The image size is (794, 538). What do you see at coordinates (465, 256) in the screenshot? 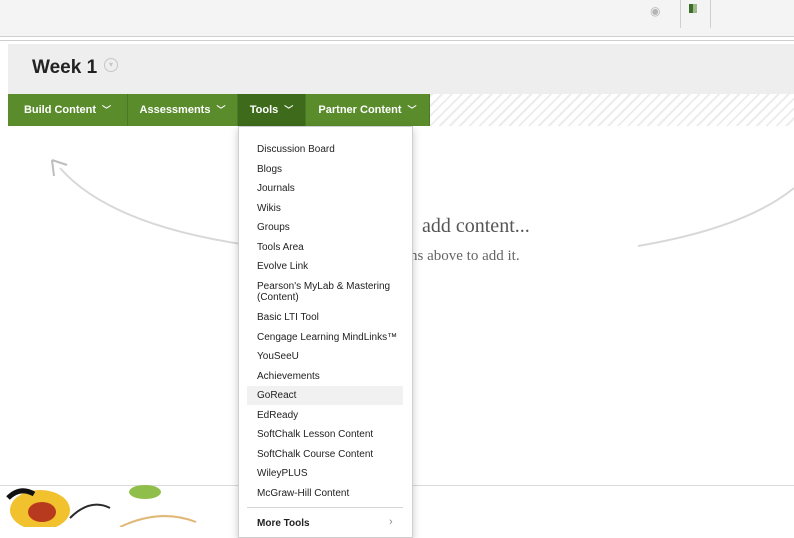
I see `empty-state-subtext: ns above to add it.` at bounding box center [465, 256].